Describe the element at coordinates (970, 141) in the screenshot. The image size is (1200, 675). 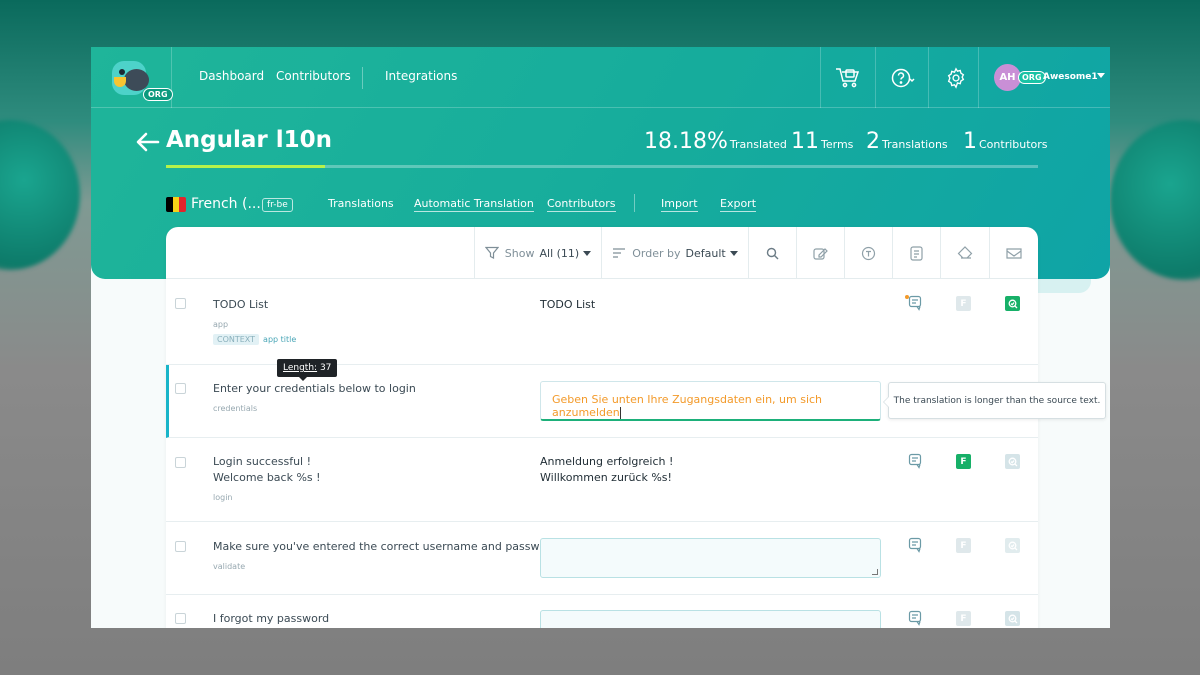
I see `stat-value: 1` at that location.